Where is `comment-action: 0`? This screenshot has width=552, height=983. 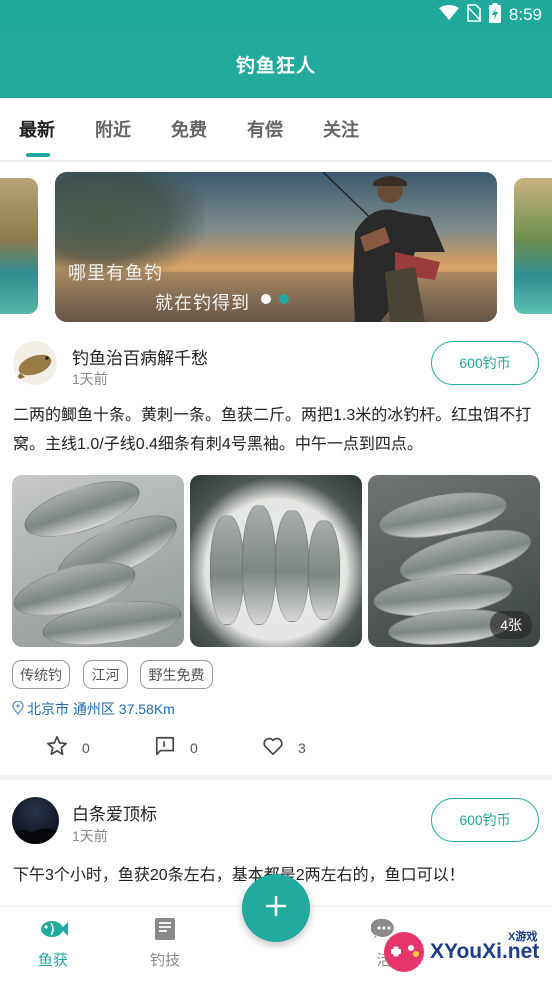 comment-action: 0 is located at coordinates (176, 747).